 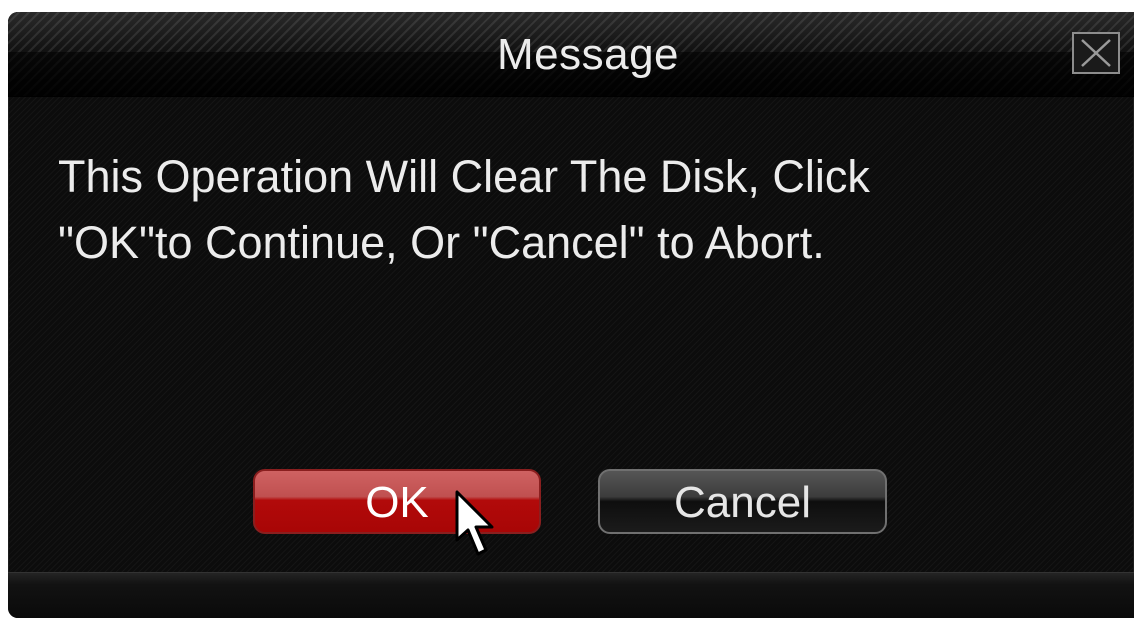 I want to click on message-line-2: "OK"to Continue, Or "Cancel" to Abort., so click(x=441, y=242).